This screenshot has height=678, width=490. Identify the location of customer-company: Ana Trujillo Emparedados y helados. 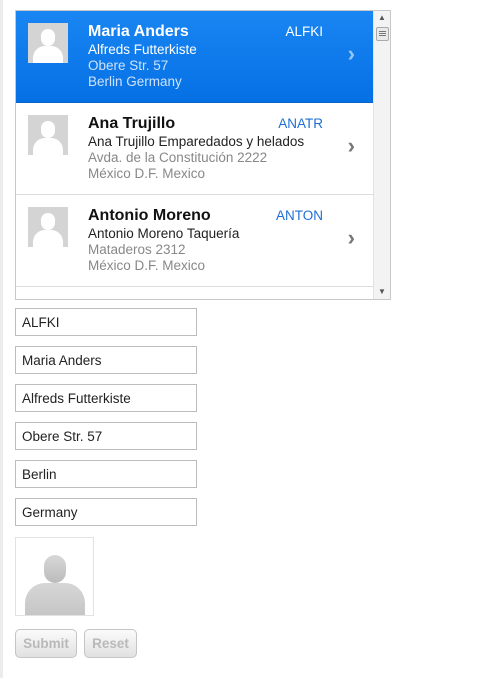
(196, 141).